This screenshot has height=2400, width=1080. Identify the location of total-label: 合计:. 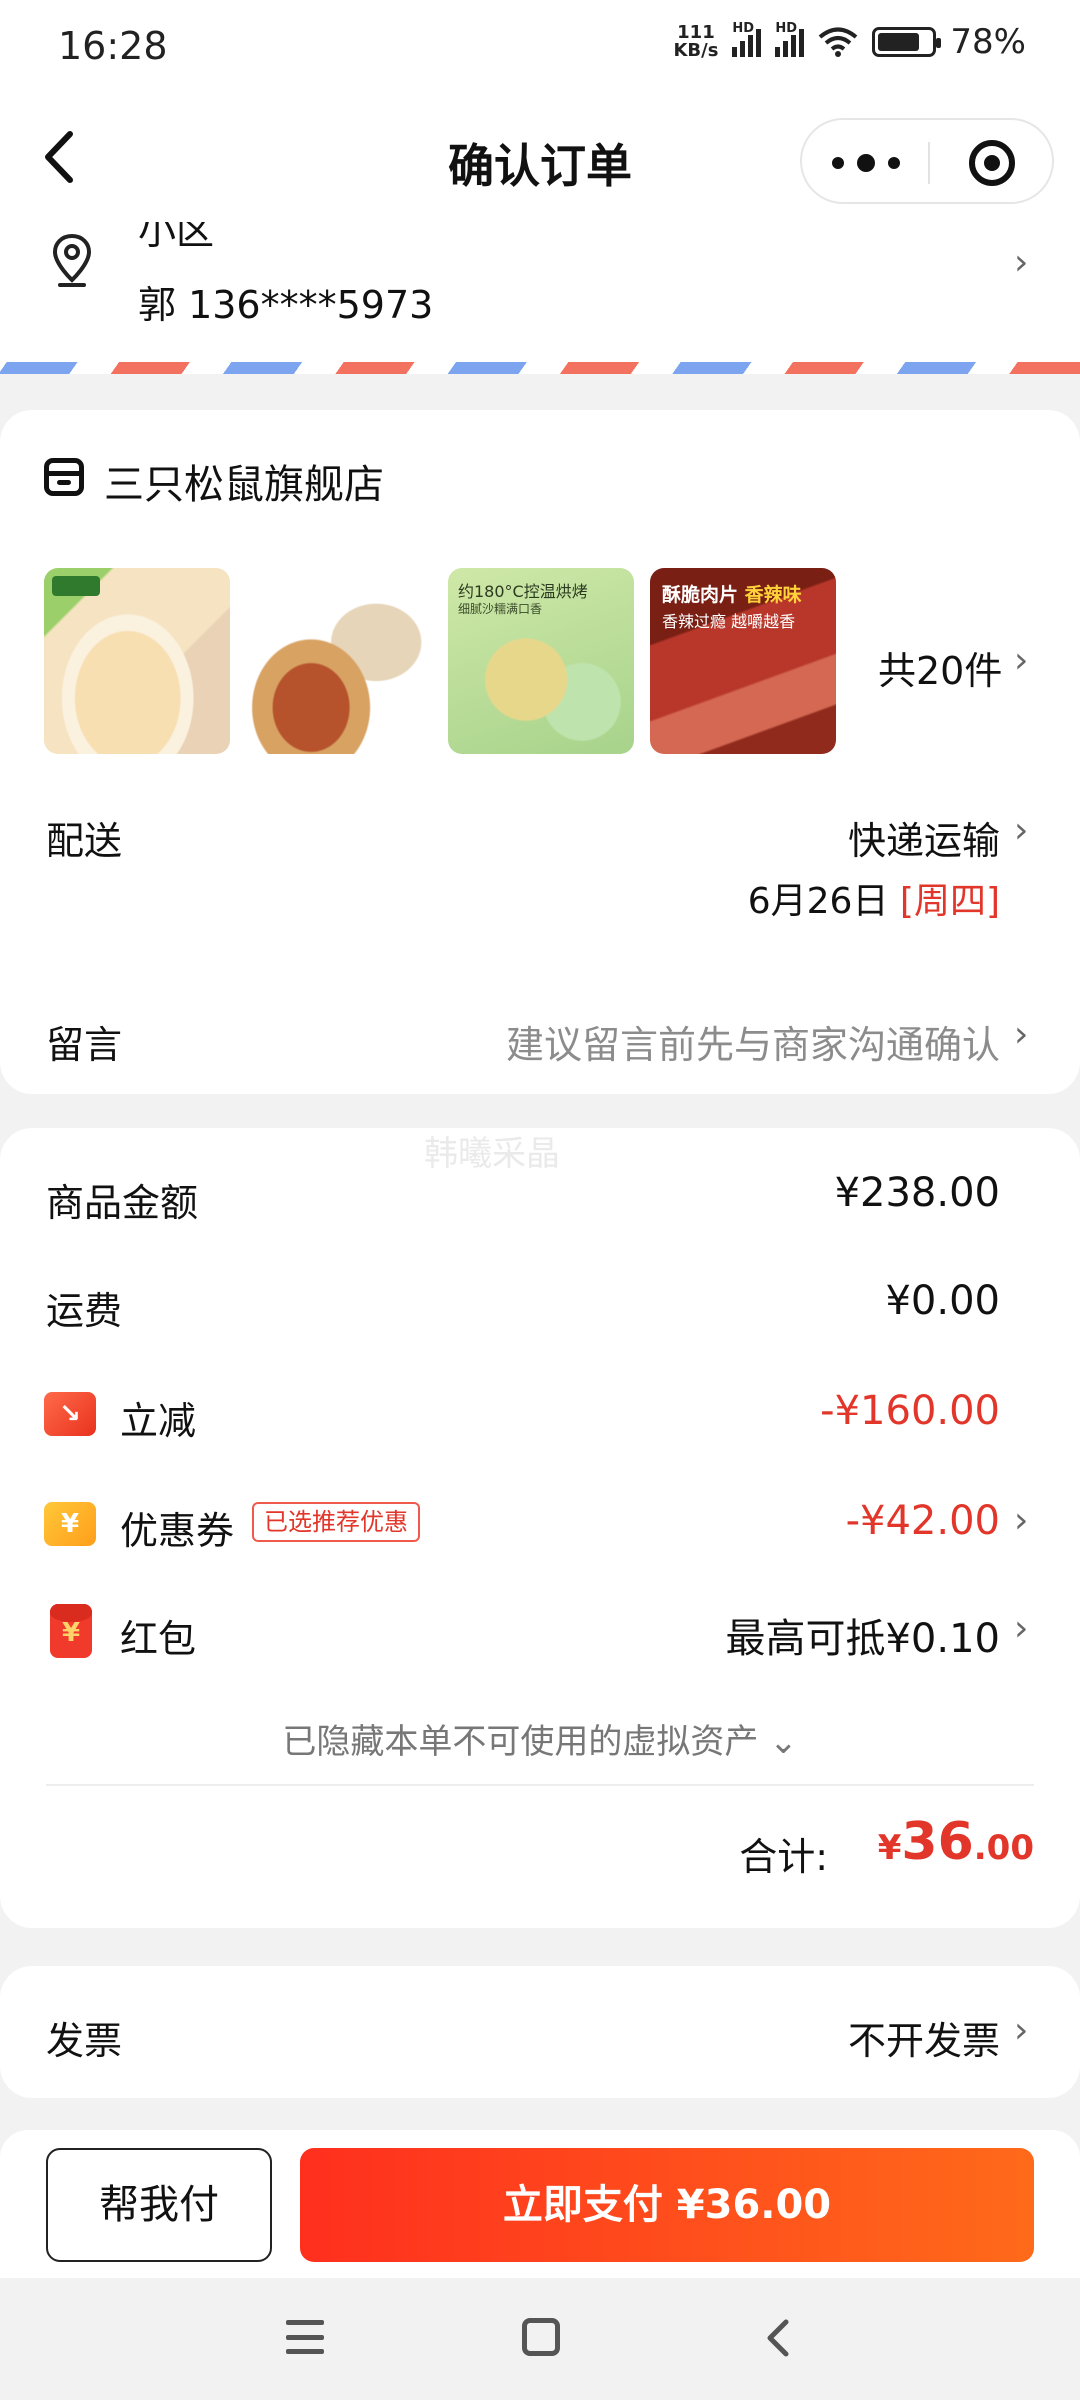
(783, 1857).